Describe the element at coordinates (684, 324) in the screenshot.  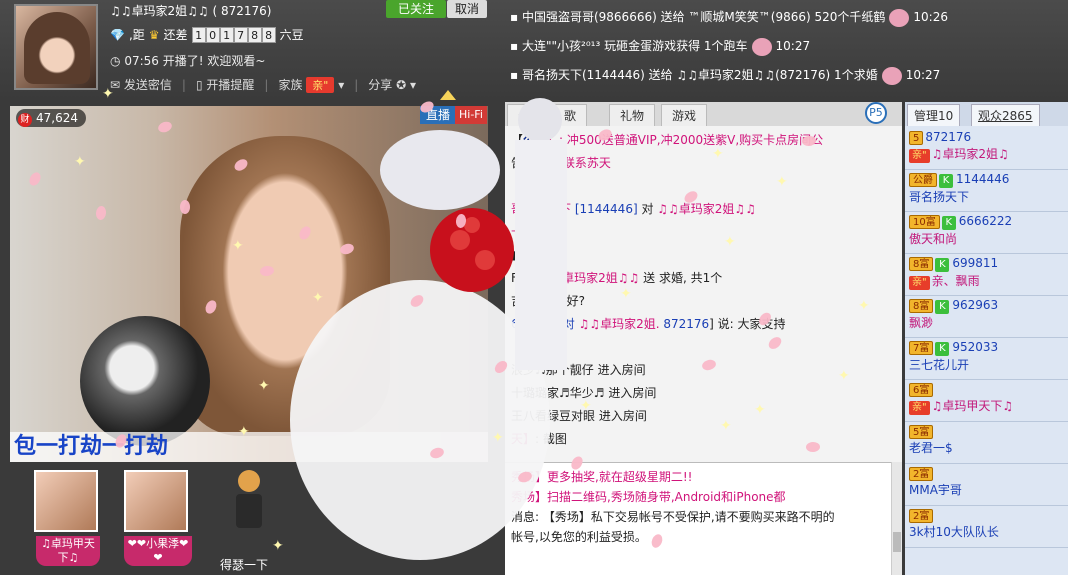
I see `message-fragment: 872176` at that location.